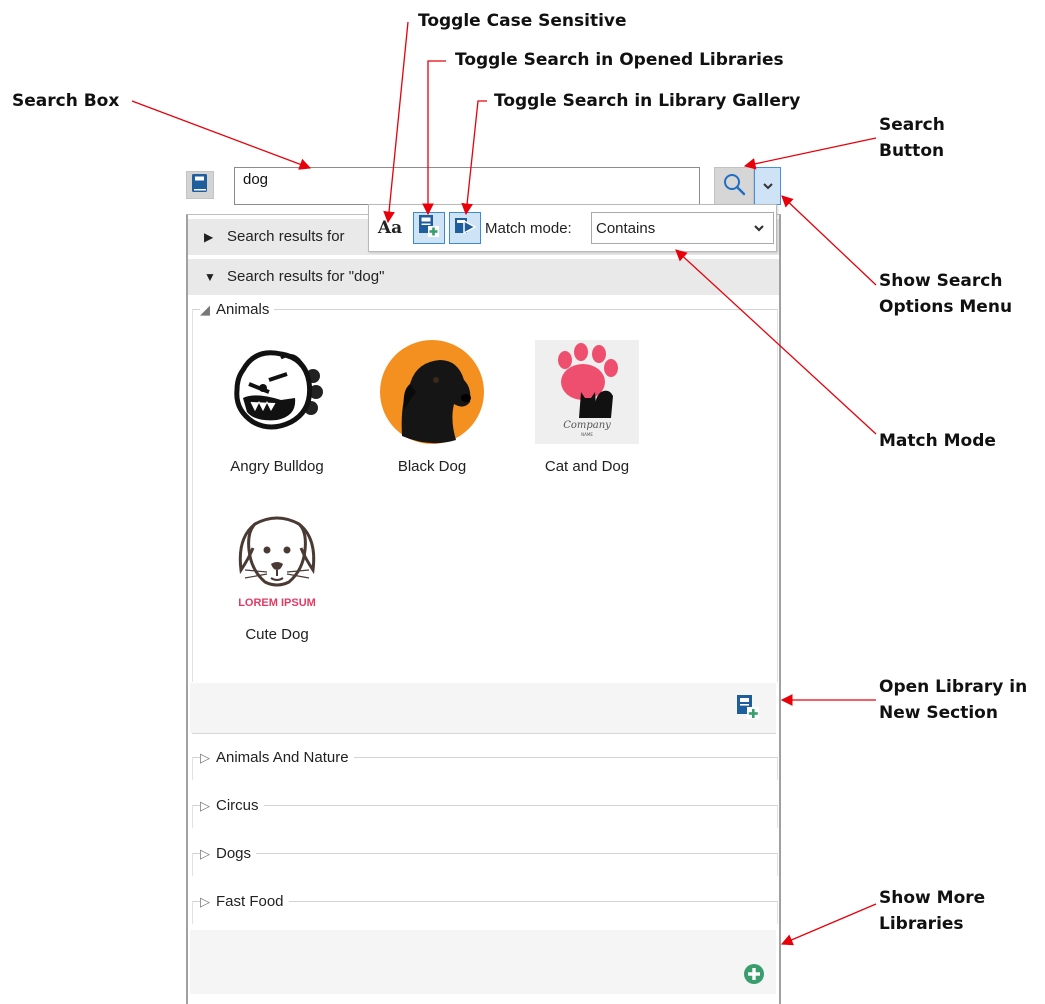  Describe the element at coordinates (209, 237) in the screenshot. I see `triangle-right-icon: ▶` at that location.